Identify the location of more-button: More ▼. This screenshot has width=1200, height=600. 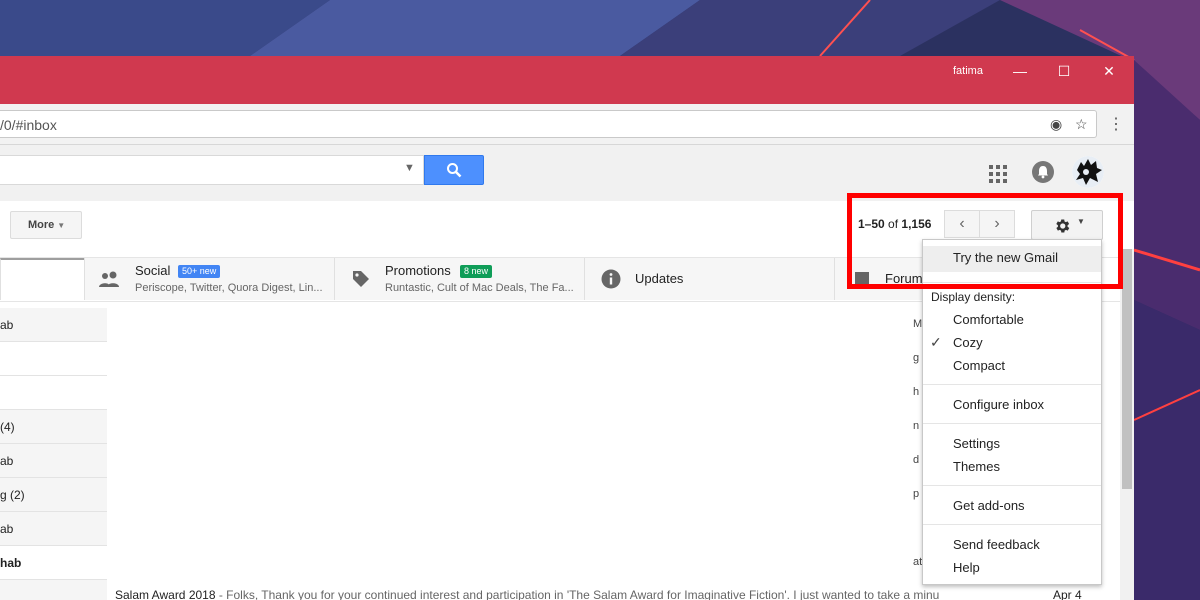
(46, 225).